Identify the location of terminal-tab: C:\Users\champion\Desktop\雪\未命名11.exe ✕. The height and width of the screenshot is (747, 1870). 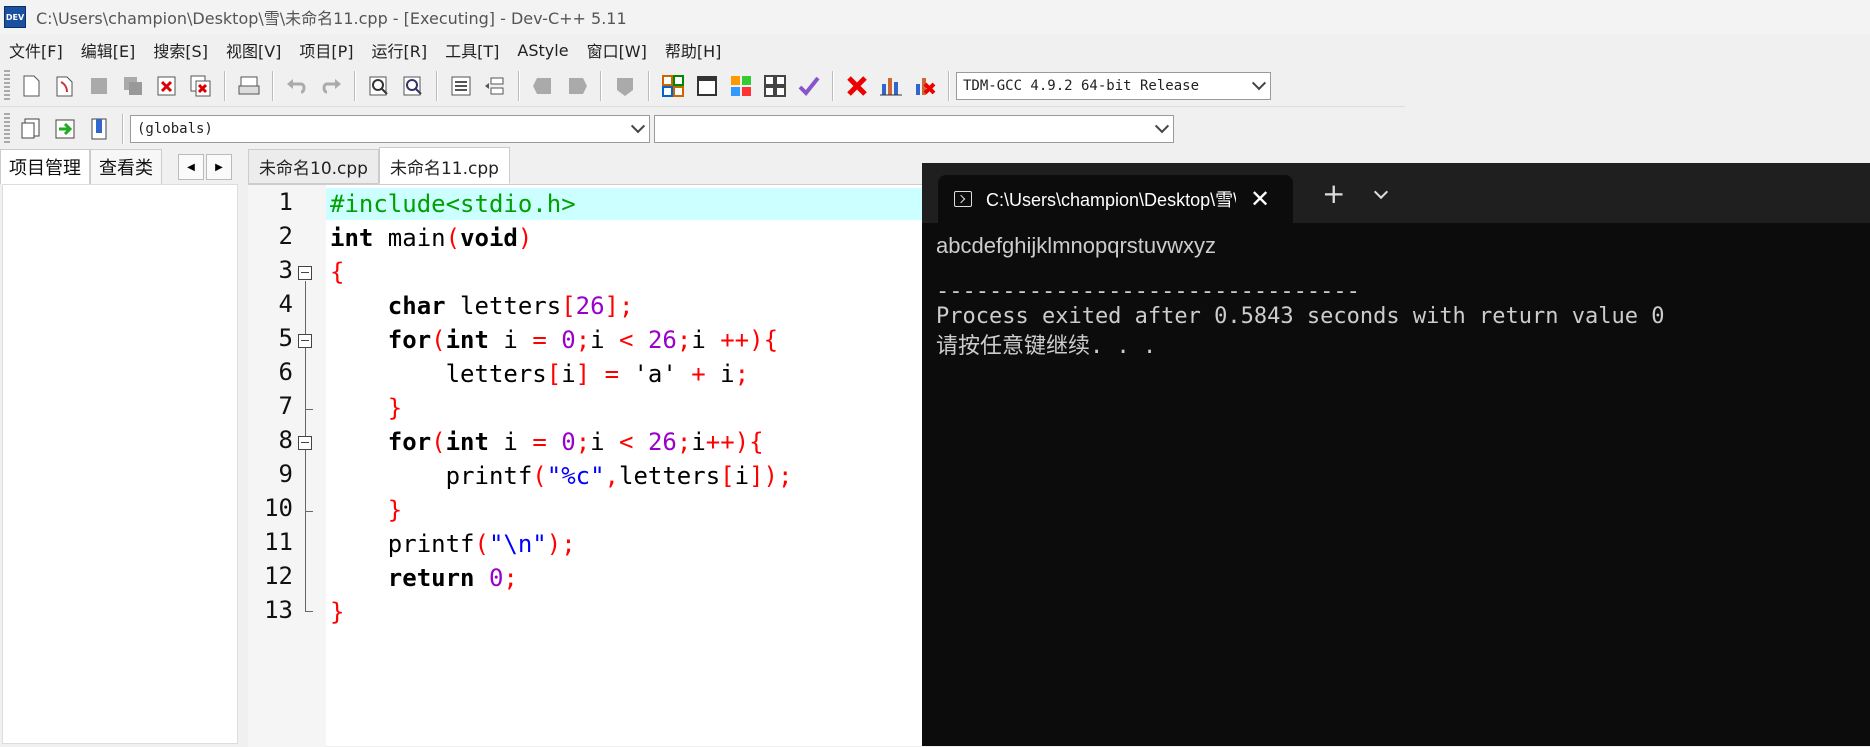
(1115, 199).